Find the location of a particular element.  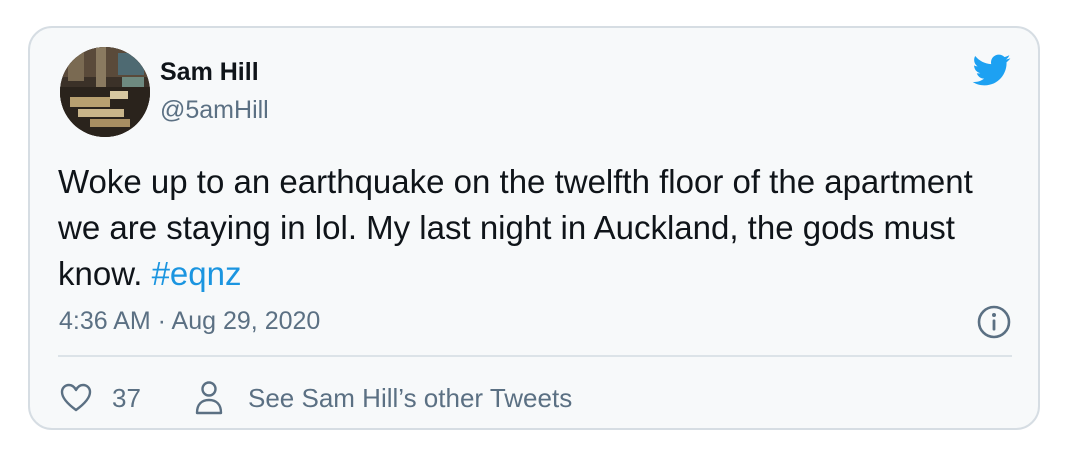

divider is located at coordinates (535, 356).